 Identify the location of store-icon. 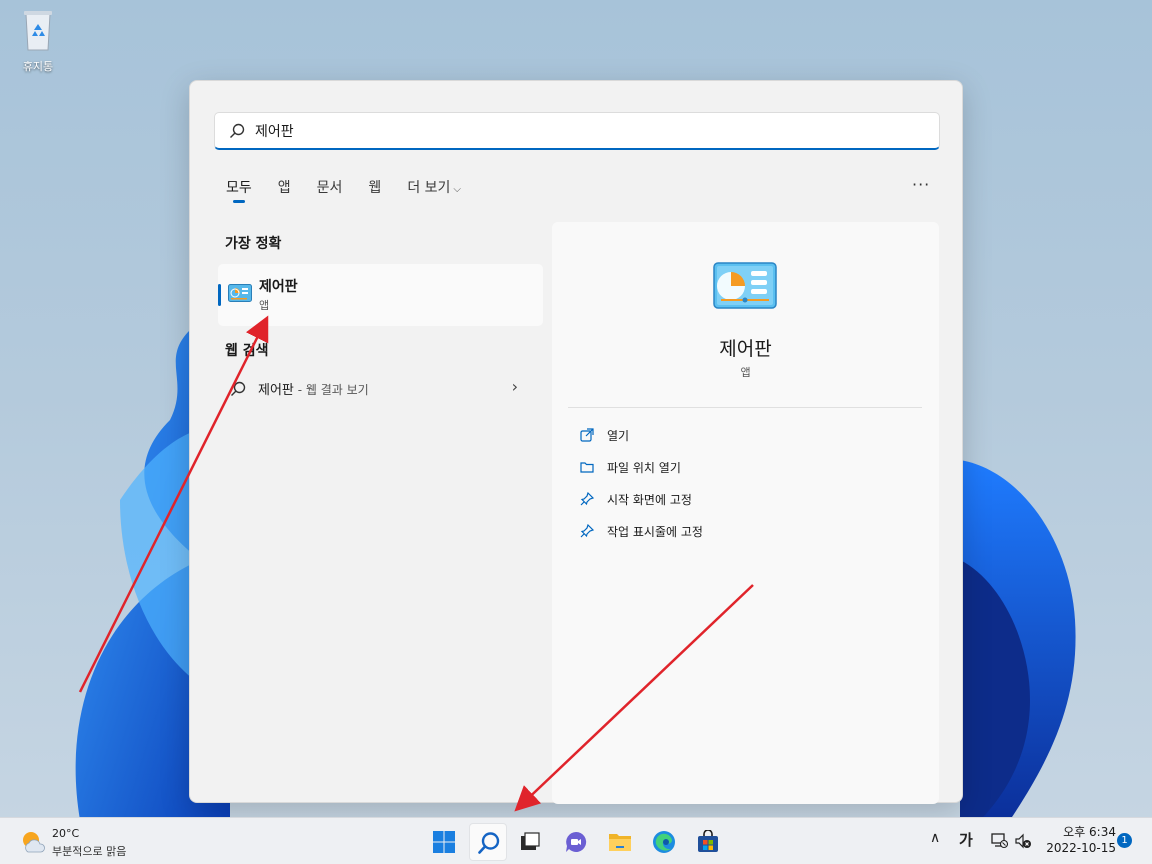
(708, 841).